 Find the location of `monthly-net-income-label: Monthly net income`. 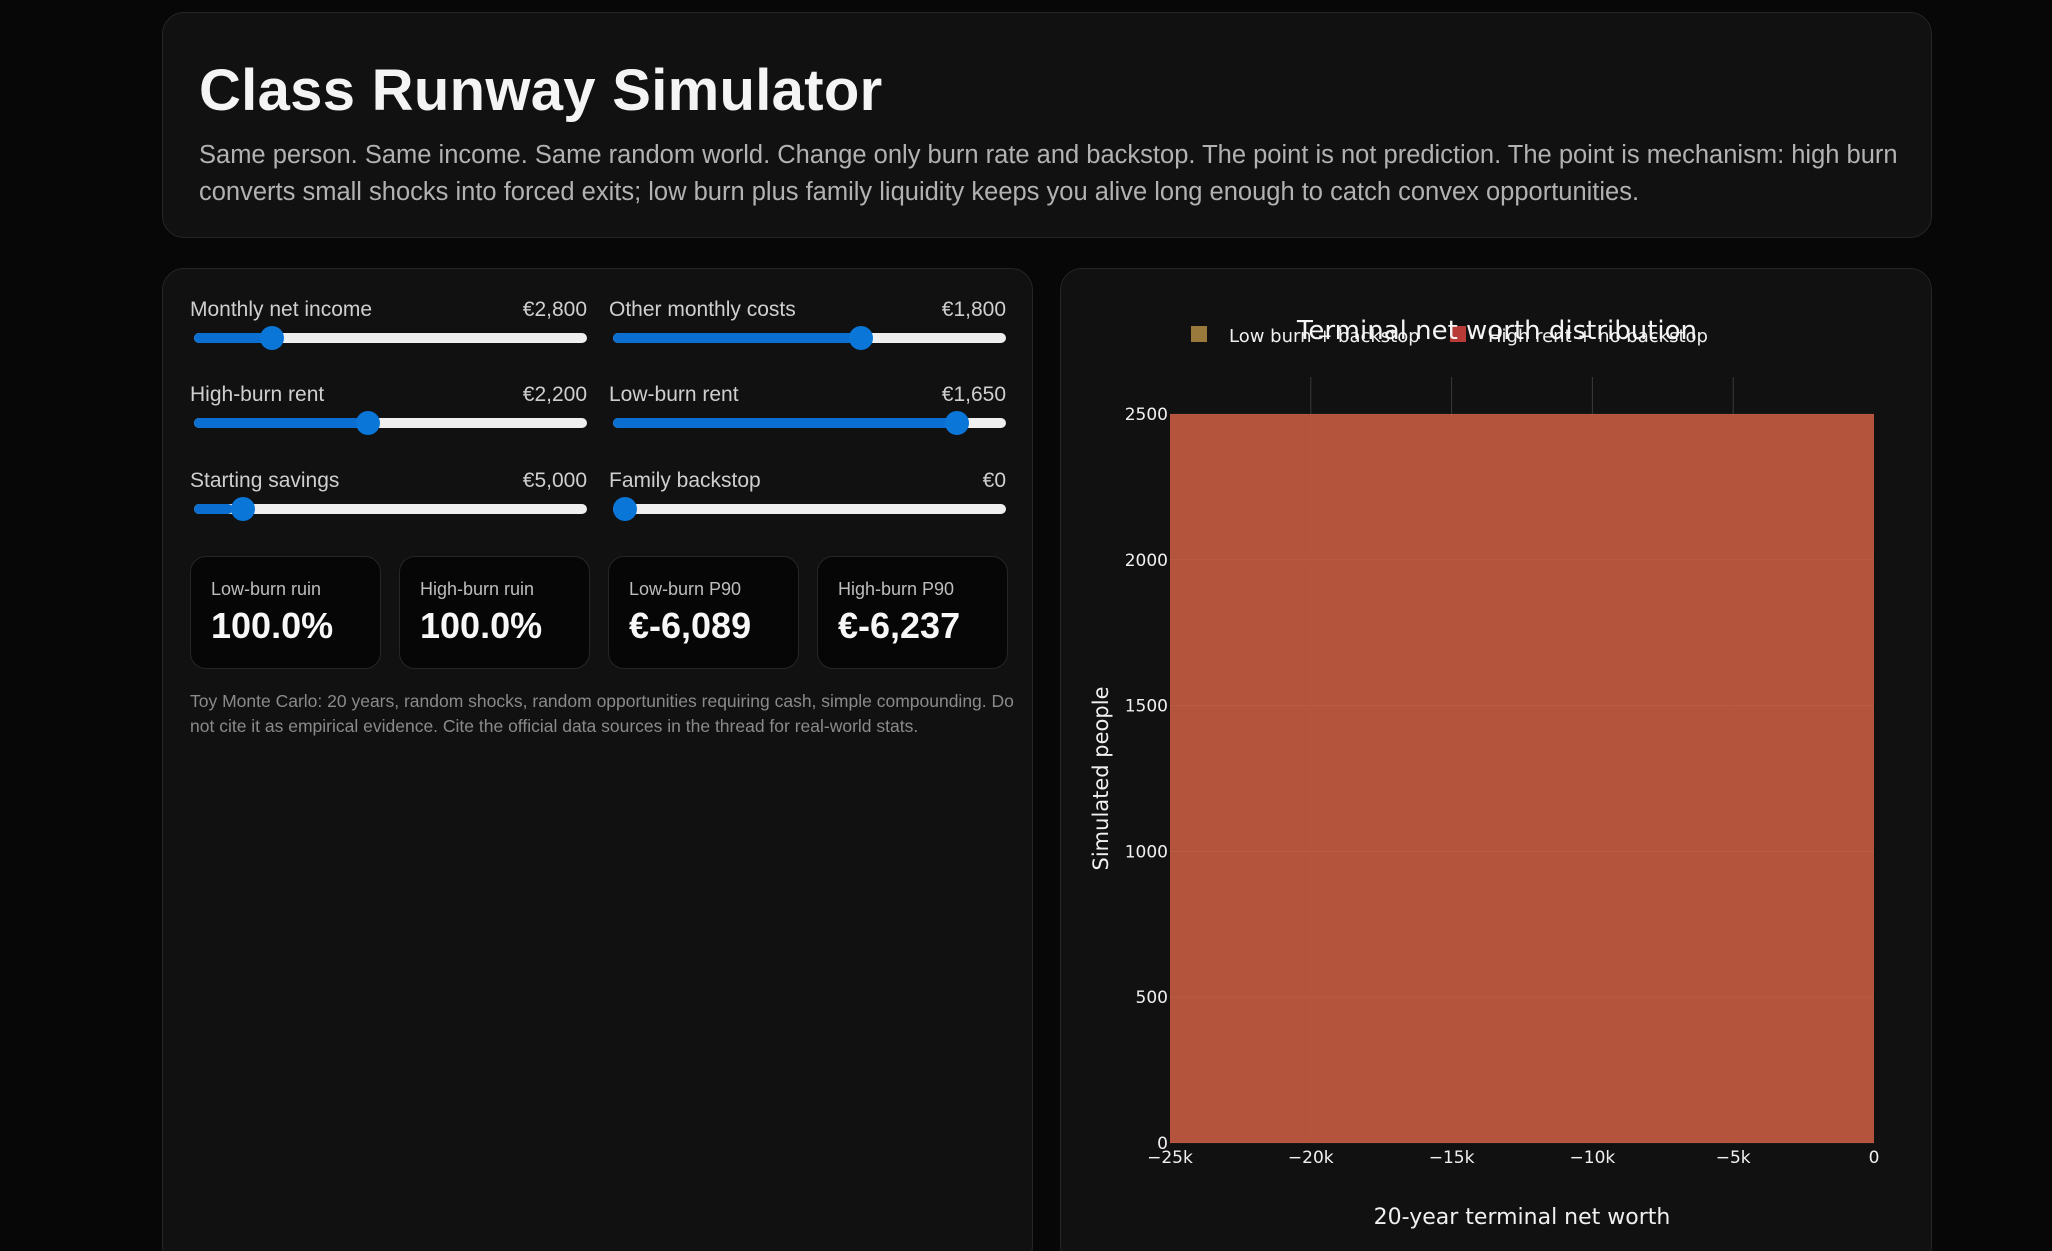

monthly-net-income-label: Monthly net income is located at coordinates (281, 309).